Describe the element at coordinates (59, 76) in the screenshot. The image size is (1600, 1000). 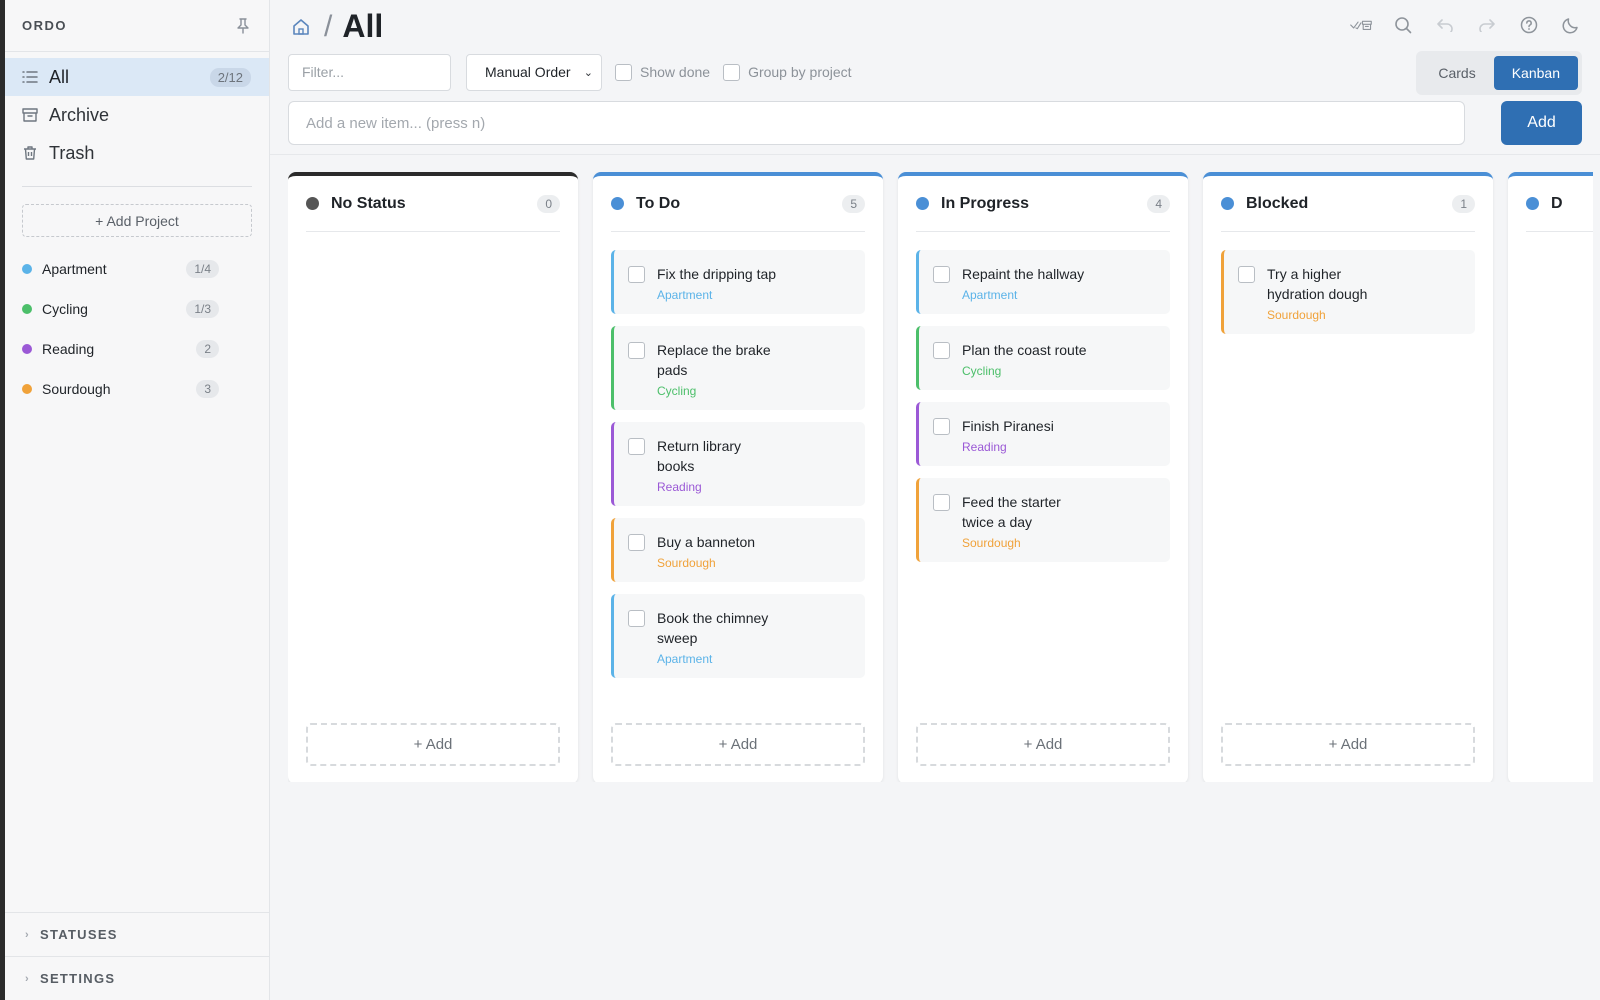
I see `sidebar-item-label: All` at that location.